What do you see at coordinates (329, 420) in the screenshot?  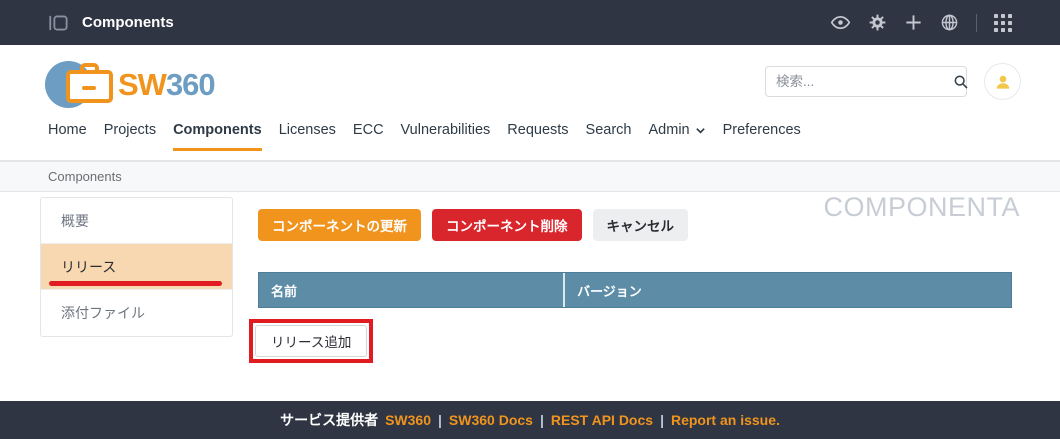 I see `footer-provider-label: サービス提供者` at bounding box center [329, 420].